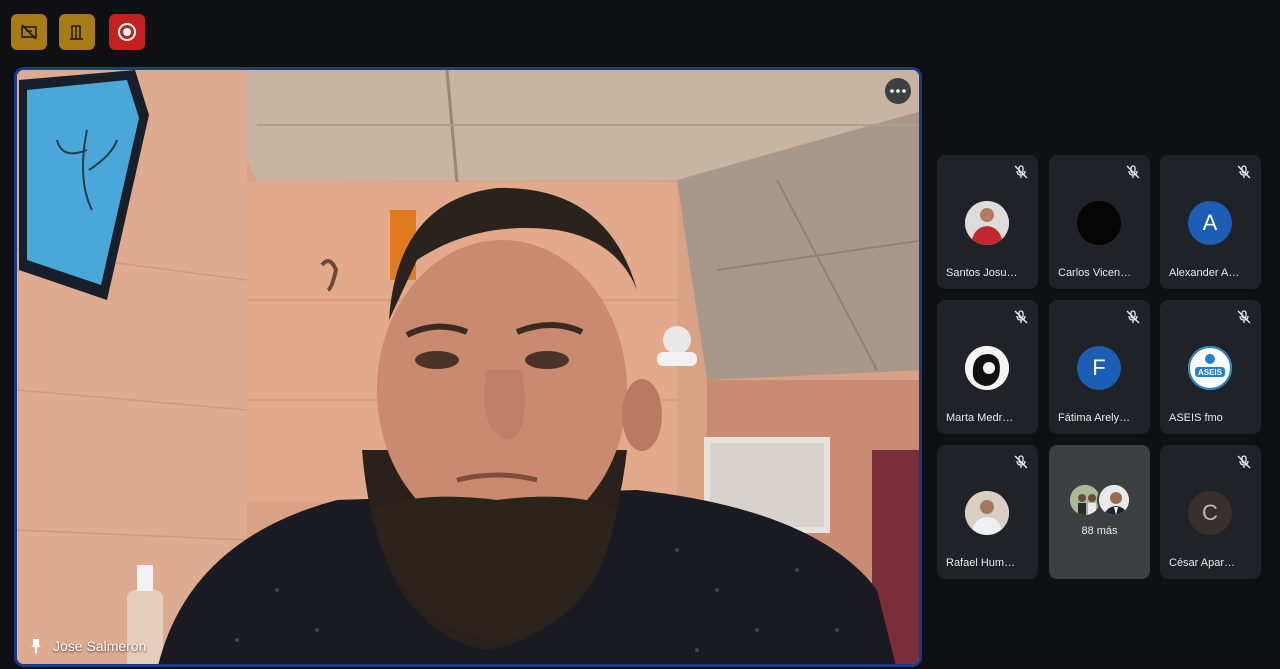 This screenshot has width=1280, height=669. I want to click on leave-room-button, so click(77, 32).